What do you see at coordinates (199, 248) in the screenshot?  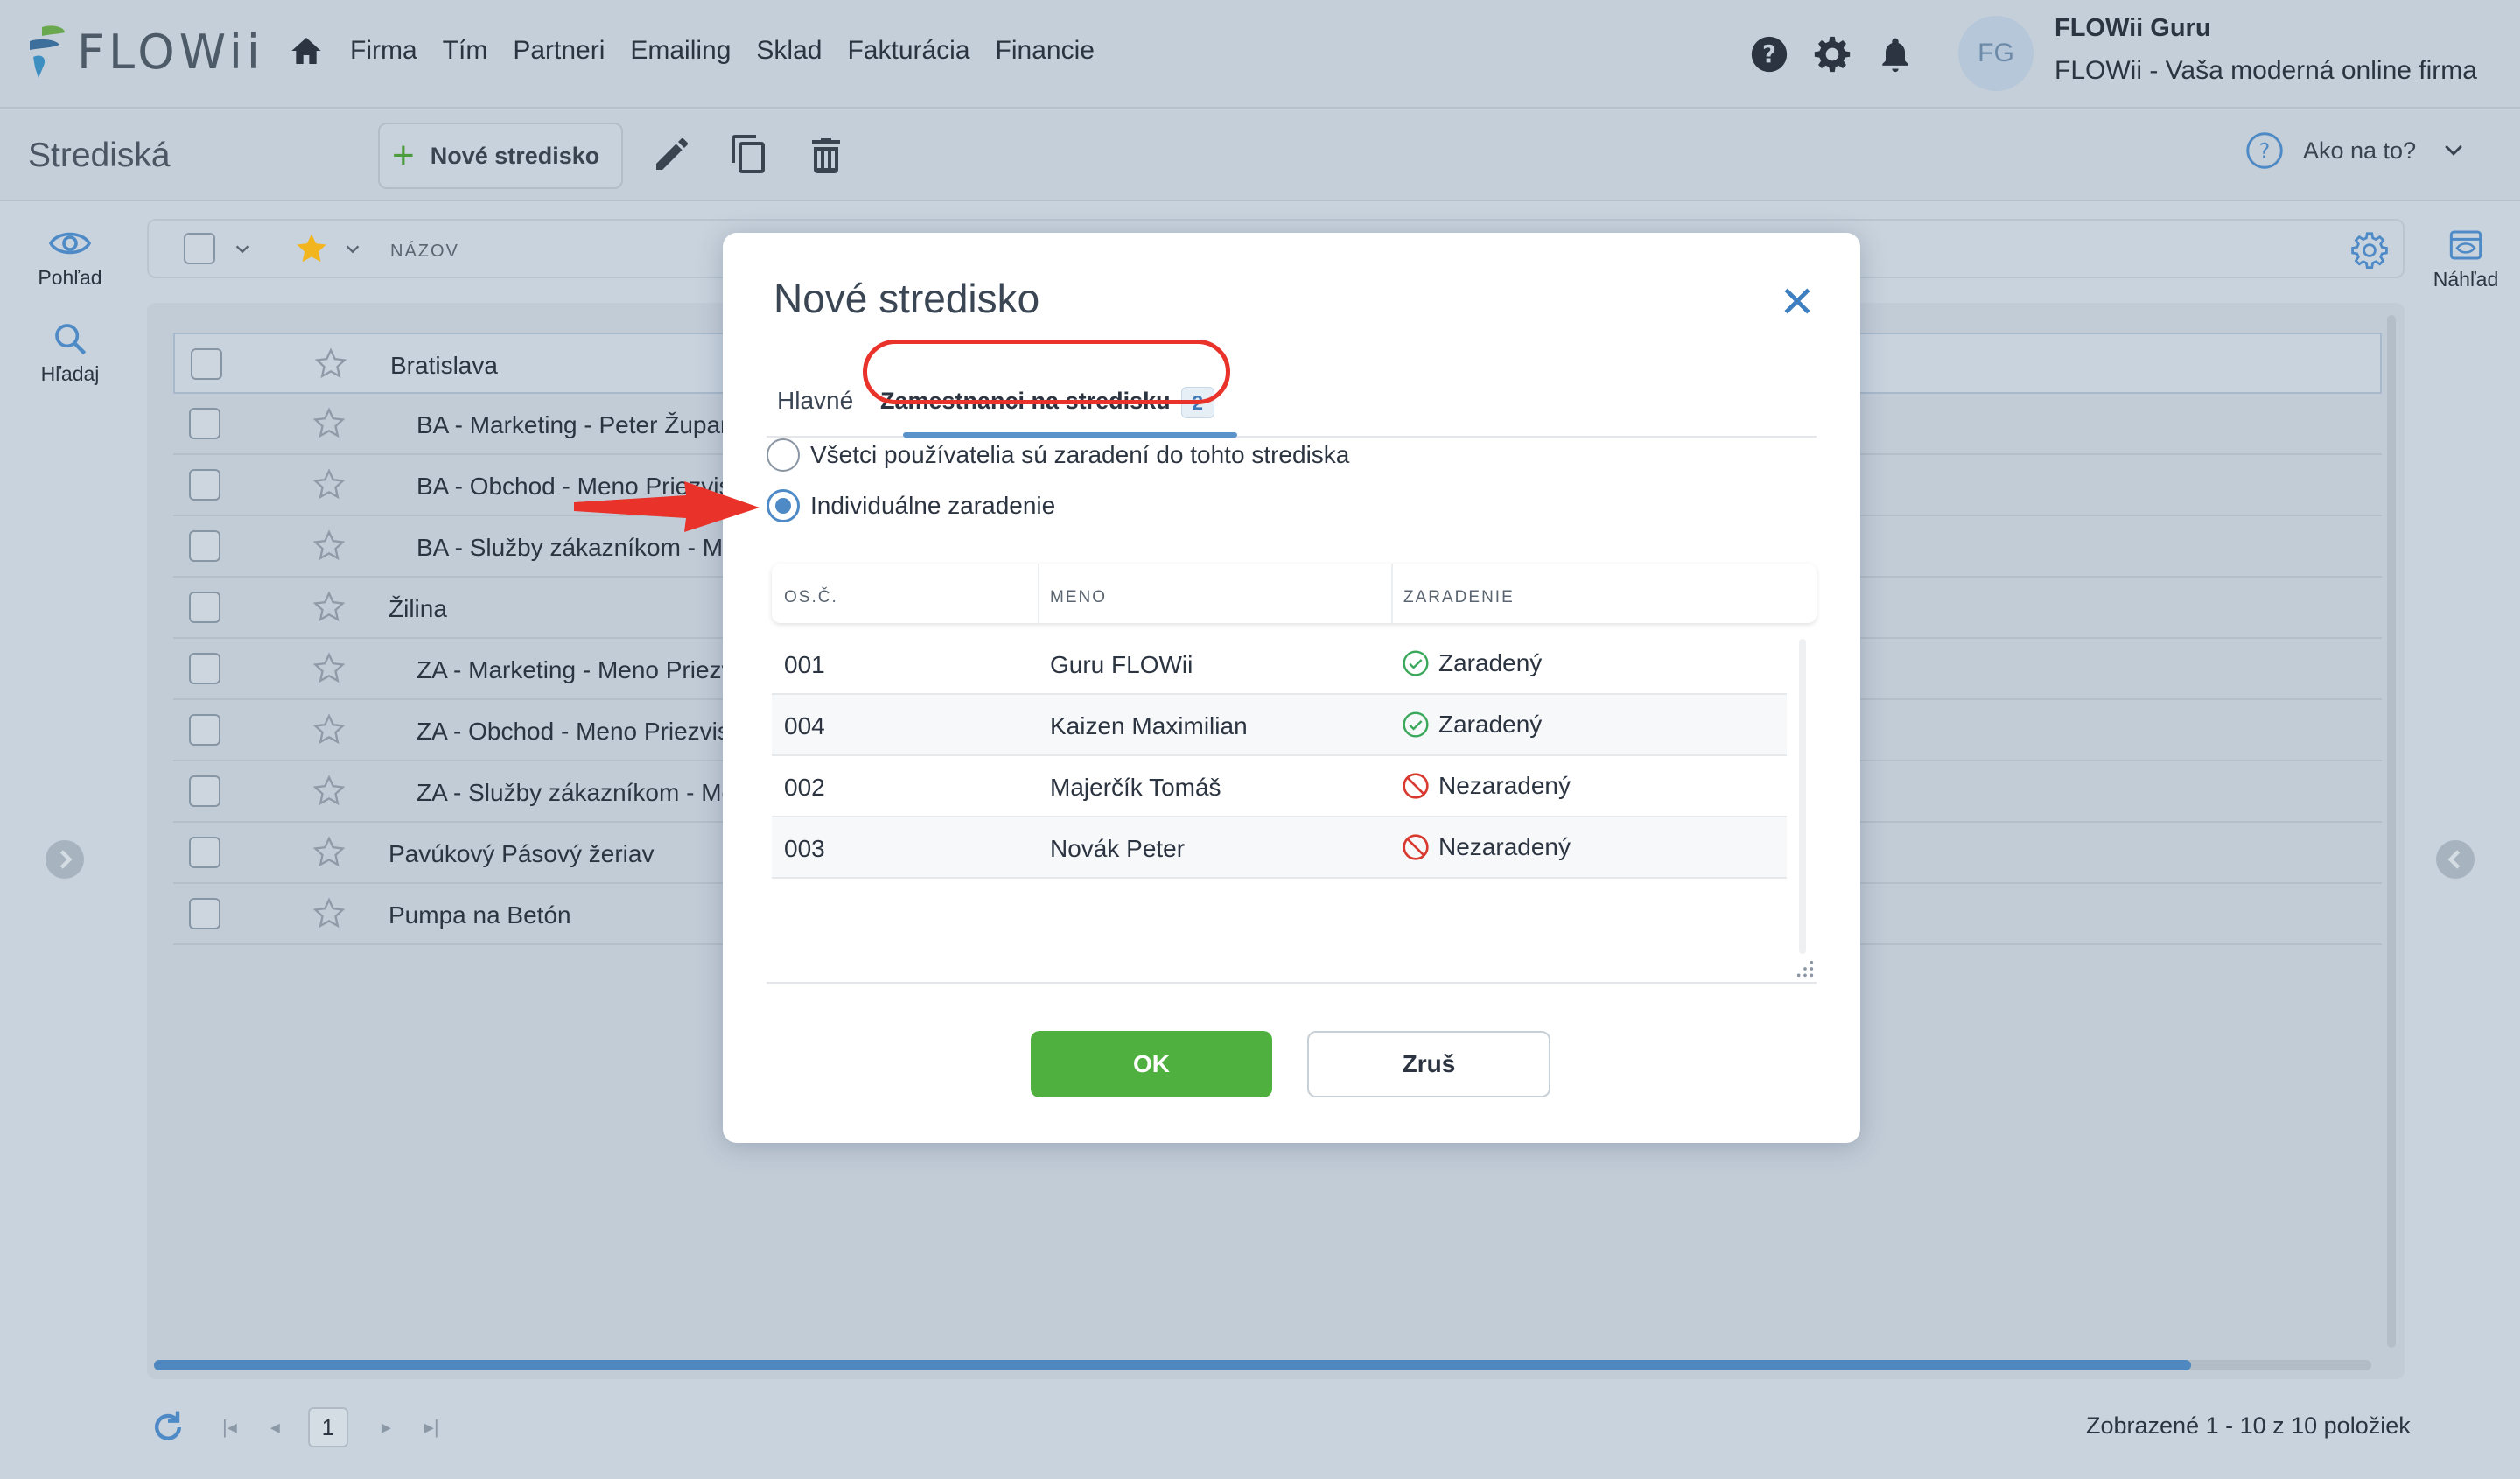 I see `select-all-checkbox` at bounding box center [199, 248].